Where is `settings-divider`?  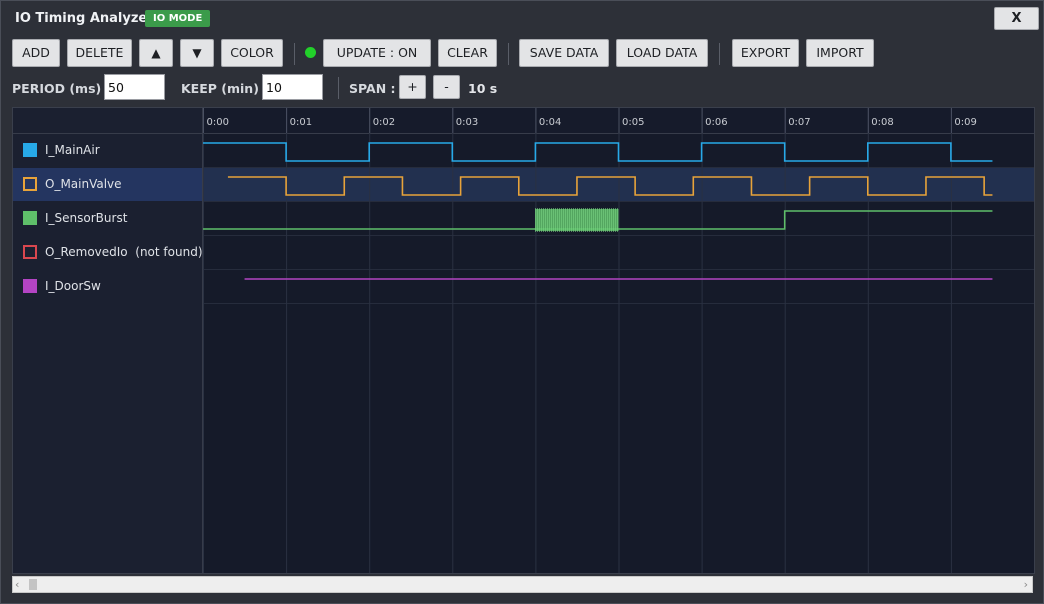
settings-divider is located at coordinates (338, 88).